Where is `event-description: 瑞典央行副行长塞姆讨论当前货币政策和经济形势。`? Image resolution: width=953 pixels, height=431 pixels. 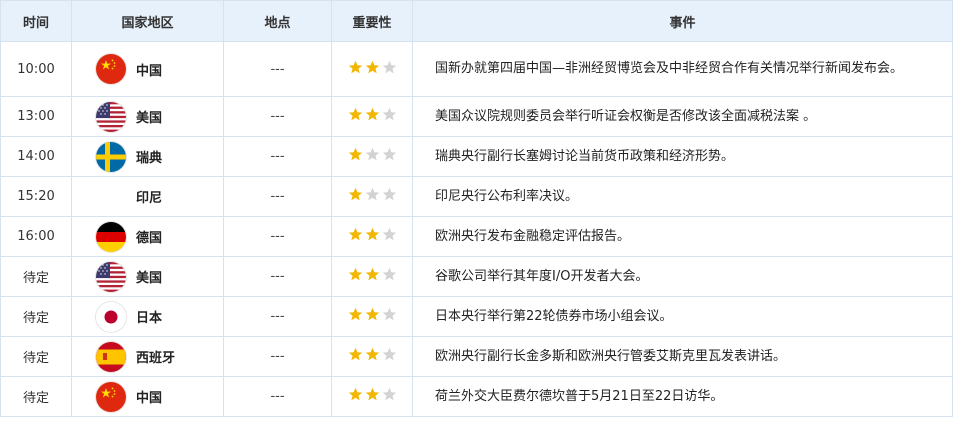 event-description: 瑞典央行副行长塞姆讨论当前货币政策和经济形势。 is located at coordinates (682, 156).